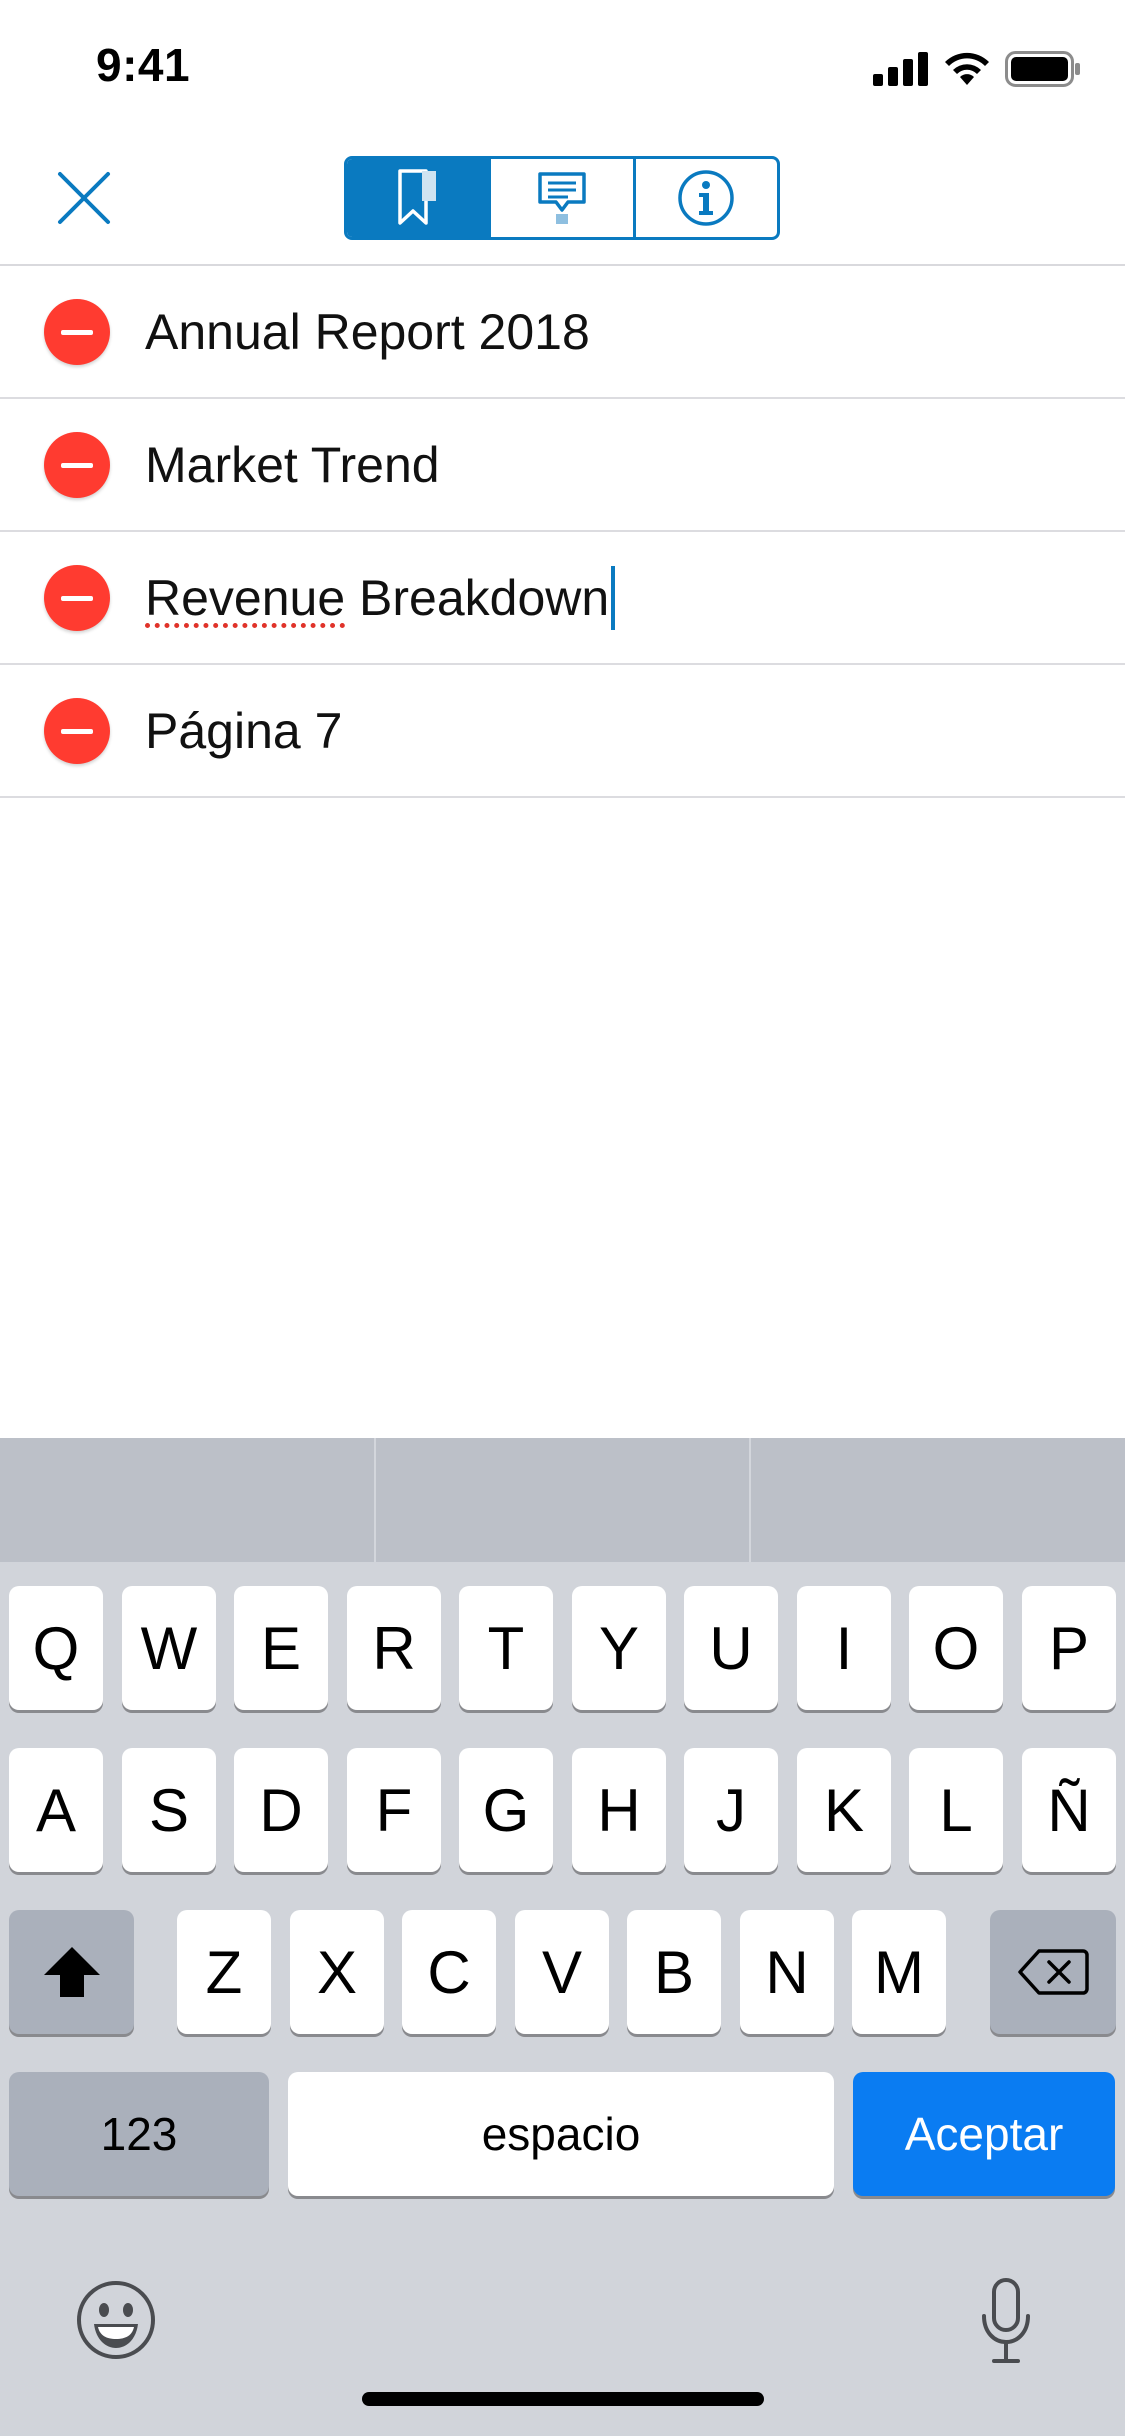  What do you see at coordinates (956, 1648) in the screenshot?
I see `key-o: O` at bounding box center [956, 1648].